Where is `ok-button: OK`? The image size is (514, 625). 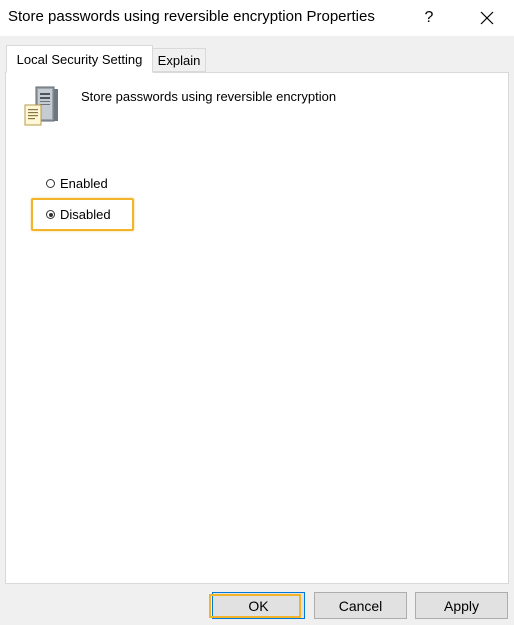 ok-button: OK is located at coordinates (258, 605).